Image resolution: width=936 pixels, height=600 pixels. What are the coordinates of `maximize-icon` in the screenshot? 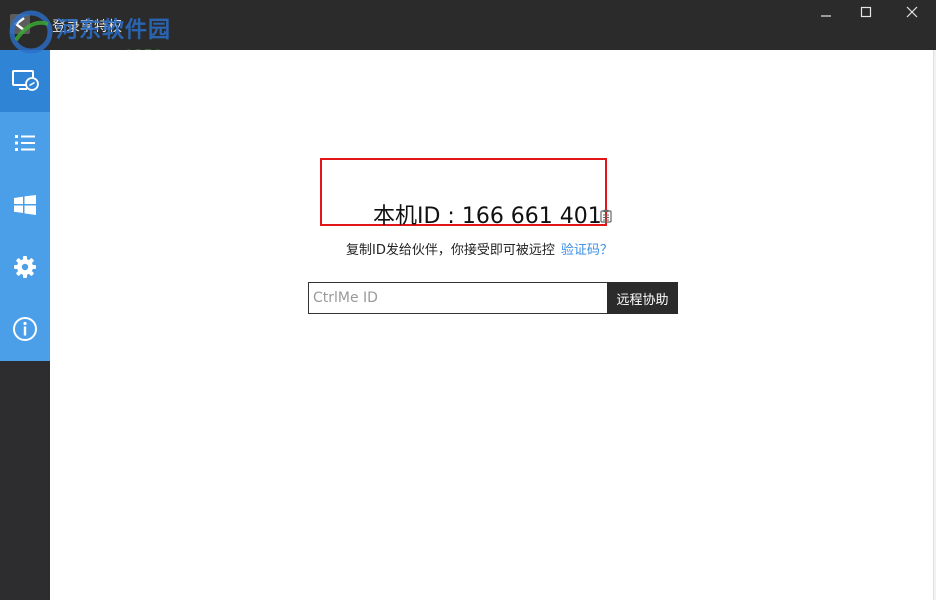 It's located at (866, 12).